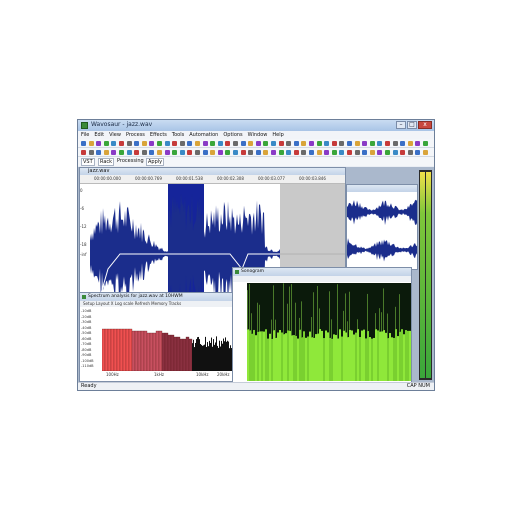  I want to click on close-button: x, so click(425, 125).